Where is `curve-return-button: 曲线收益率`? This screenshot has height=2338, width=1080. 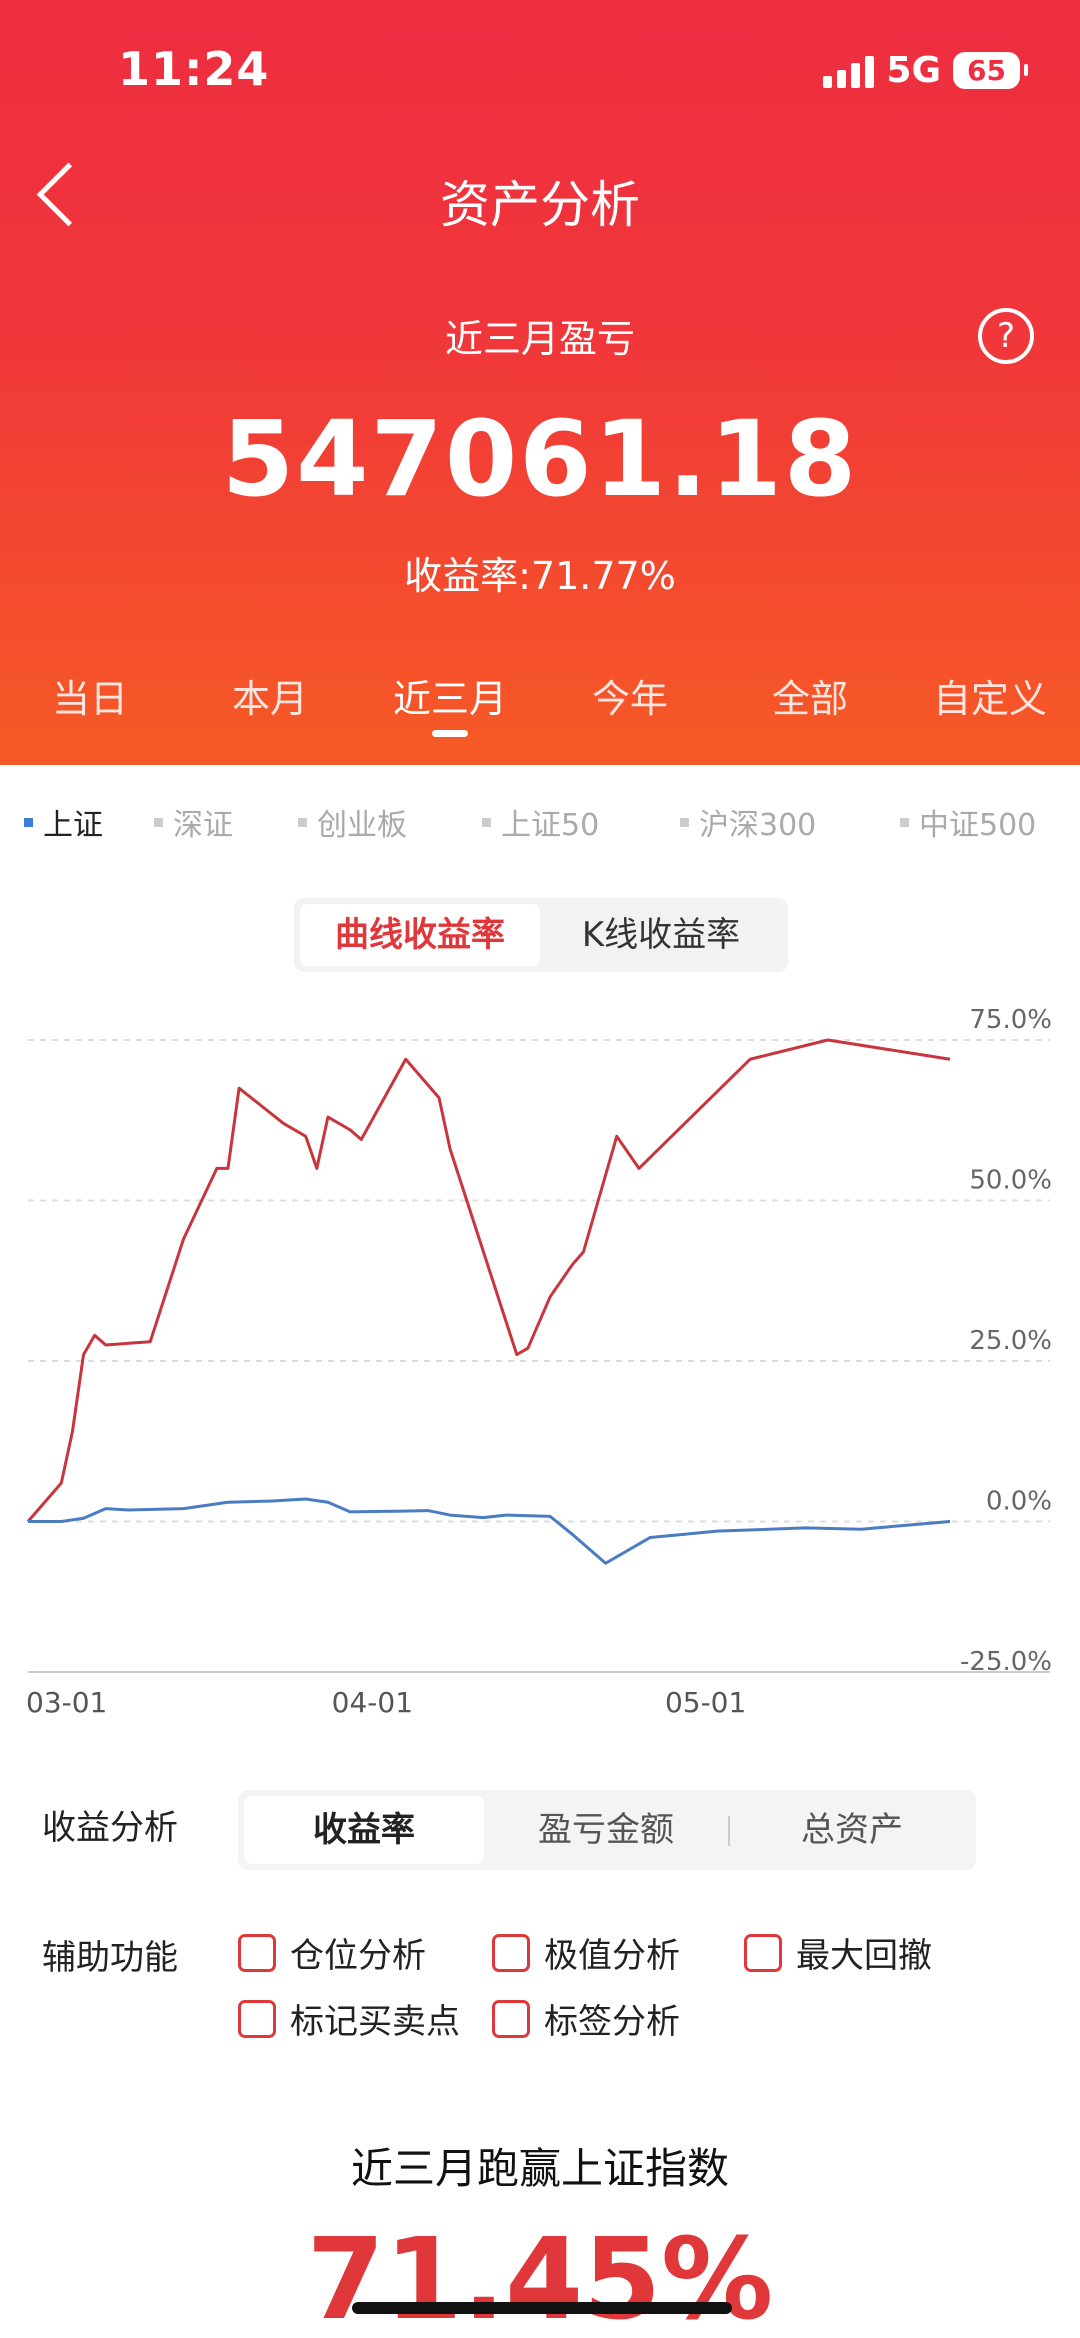
curve-return-button: 曲线收益率 is located at coordinates (420, 935).